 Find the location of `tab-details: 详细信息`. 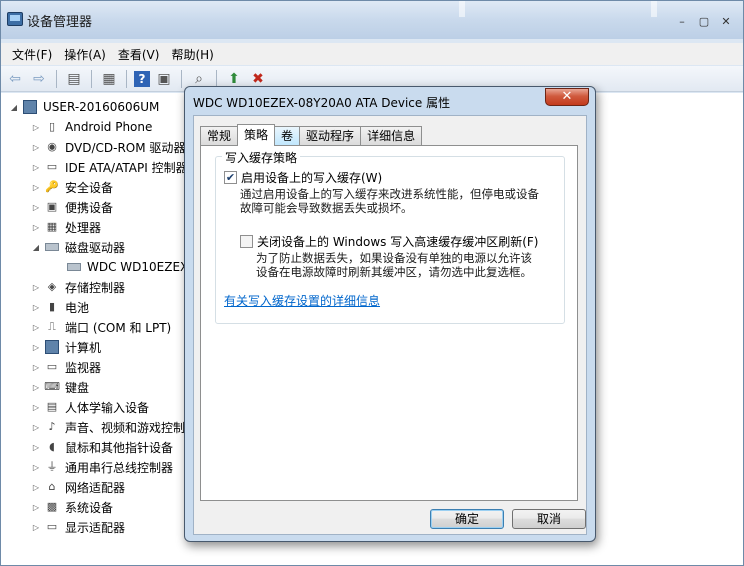

tab-details: 详细信息 is located at coordinates (391, 136).